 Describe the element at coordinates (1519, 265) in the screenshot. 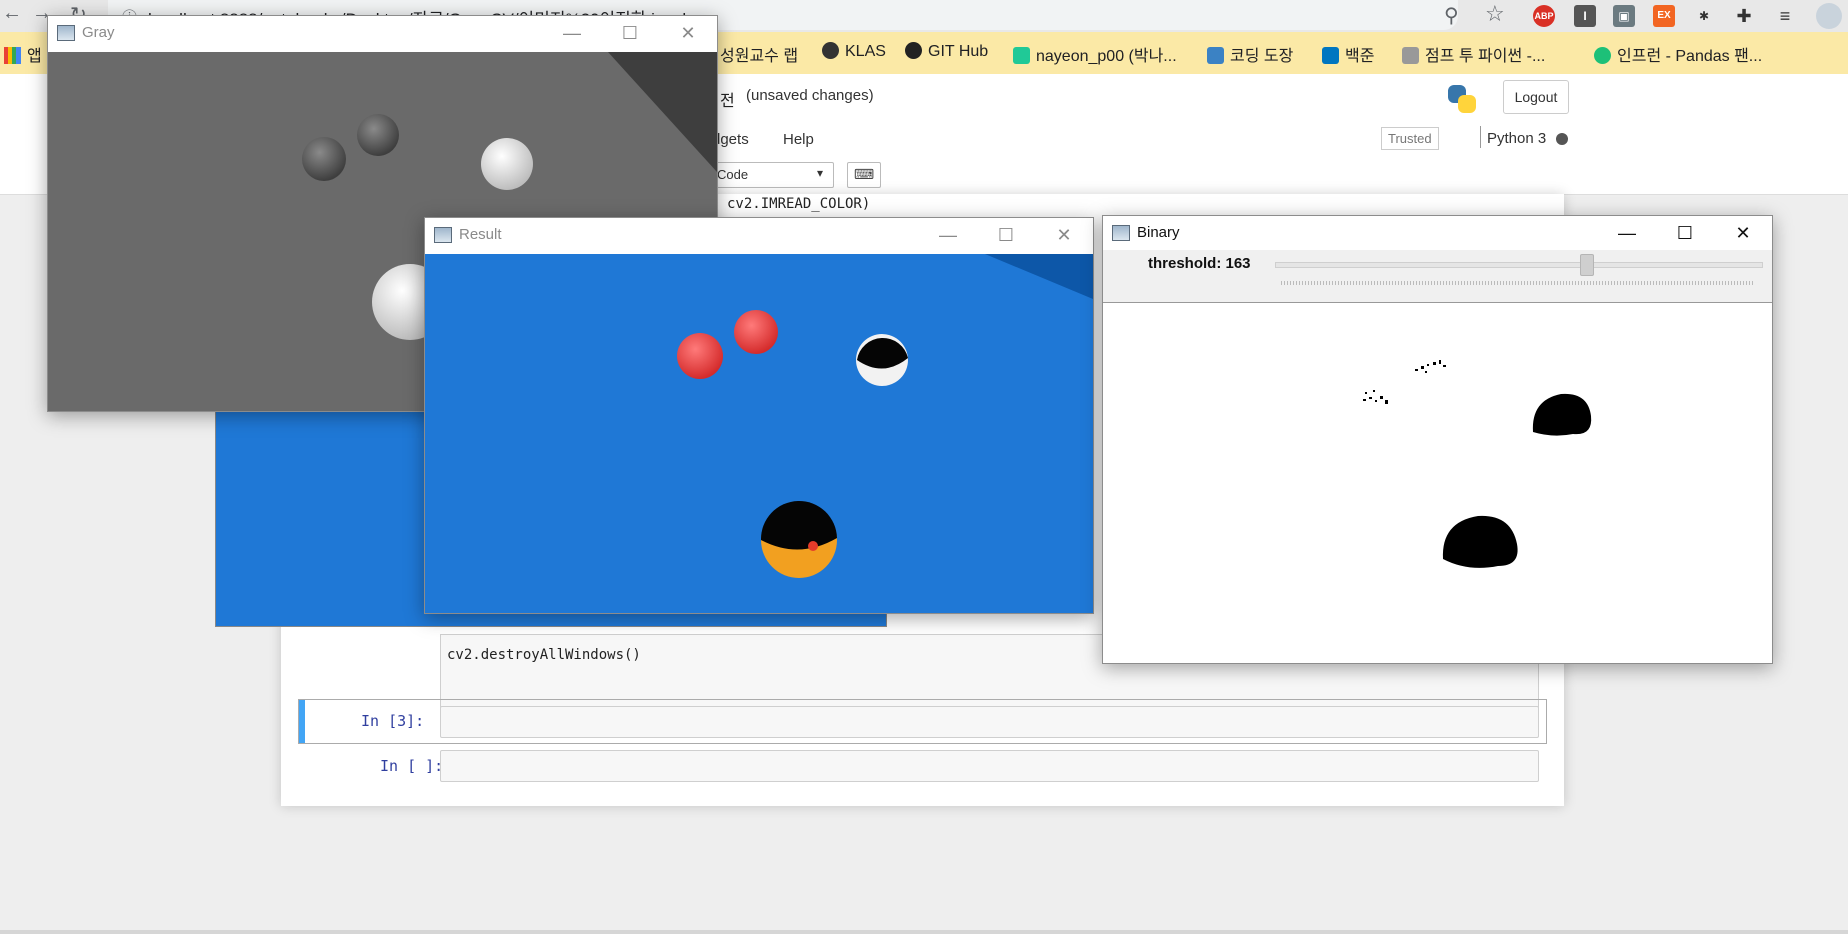

I see `trackbar-groove` at that location.